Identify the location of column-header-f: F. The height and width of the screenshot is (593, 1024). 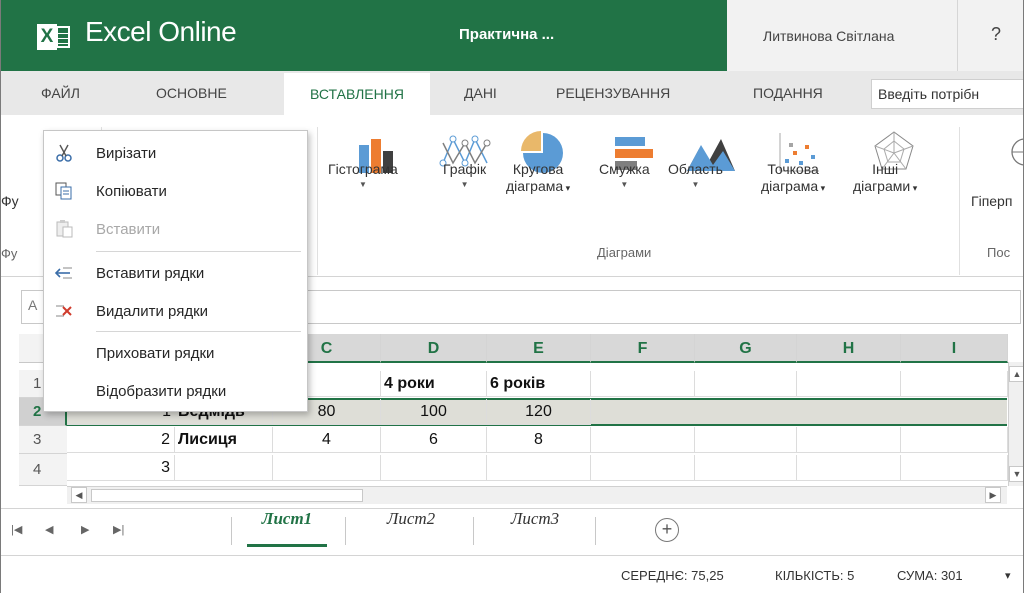
(643, 348).